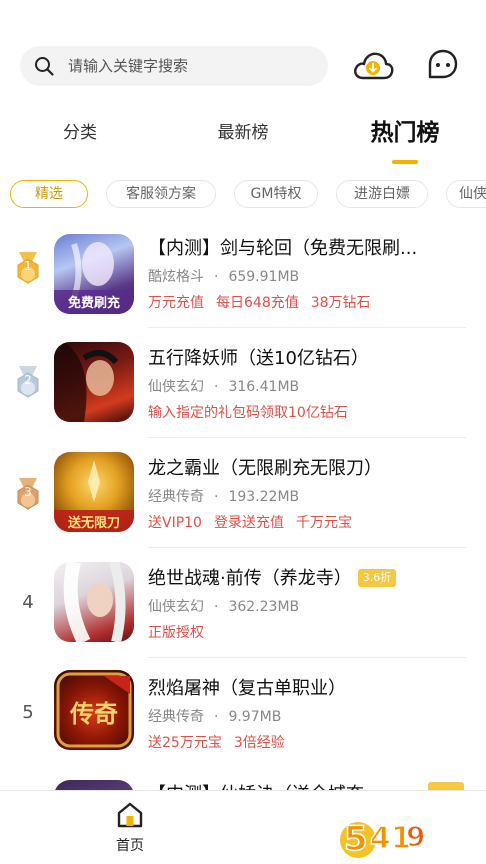  I want to click on list-item: 4 绝世战魂·前传（养龙寺） 3.6折 仙侠玄幻 · 362.23MB 正版授权, so click(243, 606).